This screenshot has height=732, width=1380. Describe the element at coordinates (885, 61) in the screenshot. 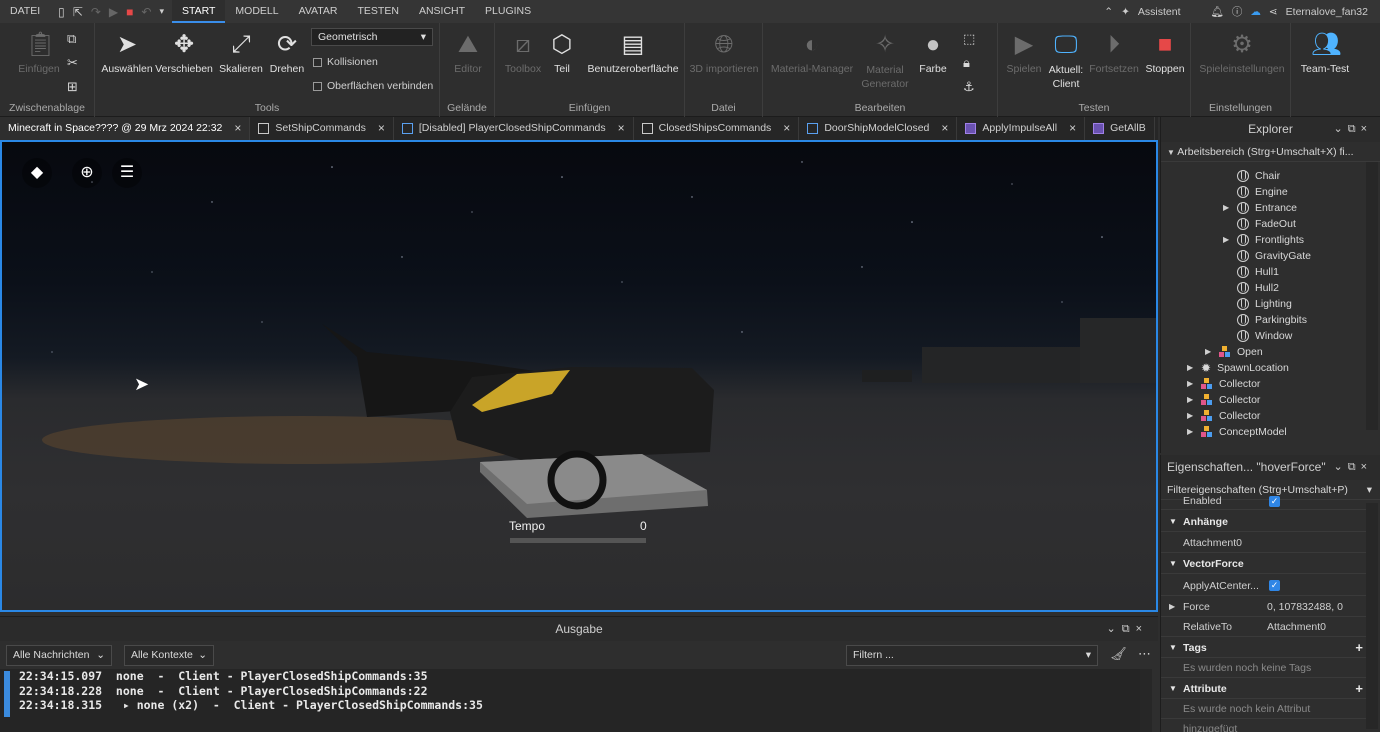

I see `material-generator-button: ✧ Material Generator` at that location.